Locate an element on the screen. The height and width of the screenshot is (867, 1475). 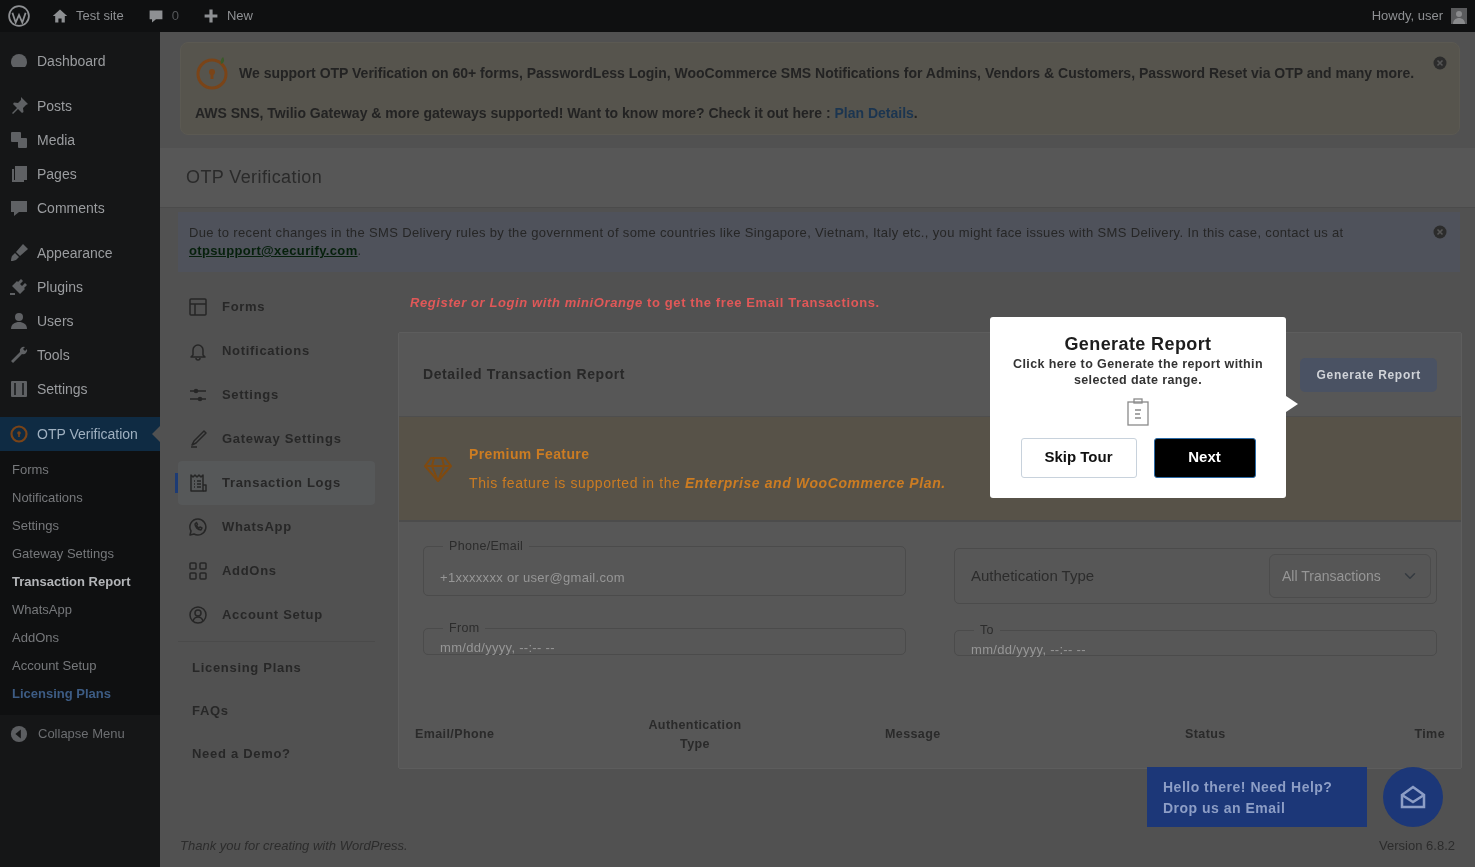
submenu-item: Notifications is located at coordinates (80, 498).